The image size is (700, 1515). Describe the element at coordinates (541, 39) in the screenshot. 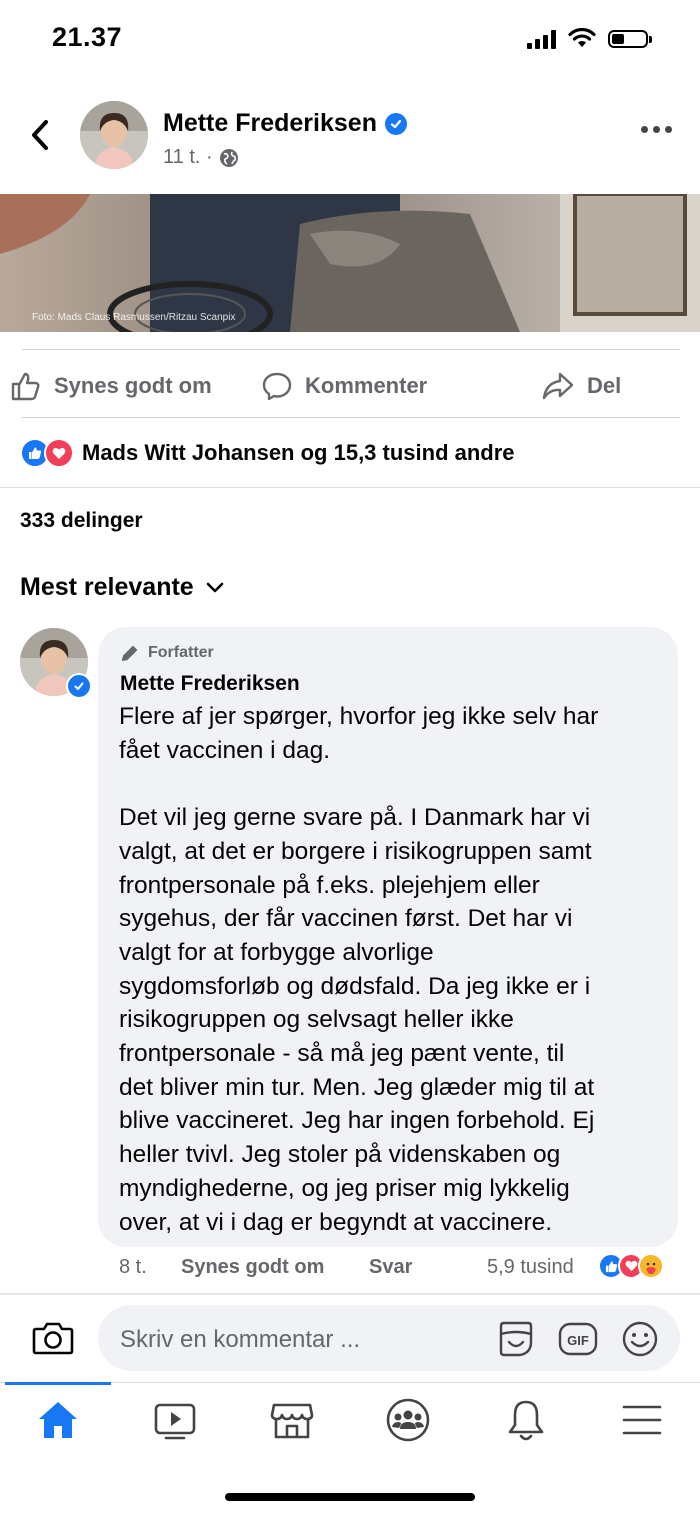

I see `cellular-signal-icon` at that location.